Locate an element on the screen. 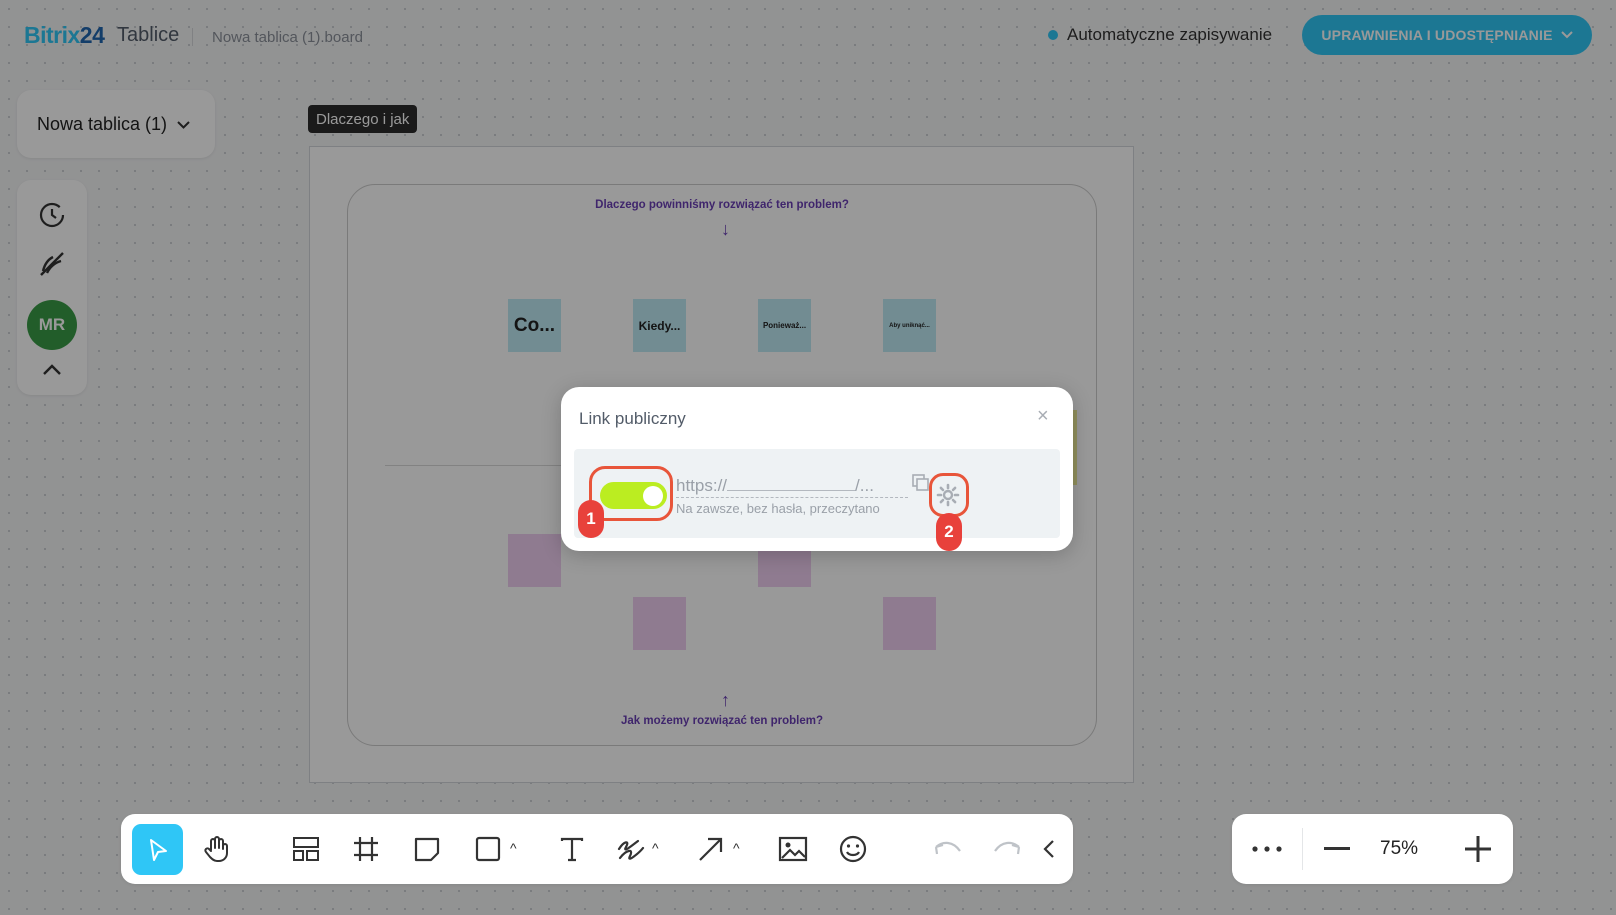  collapse-icon is located at coordinates (1049, 849).